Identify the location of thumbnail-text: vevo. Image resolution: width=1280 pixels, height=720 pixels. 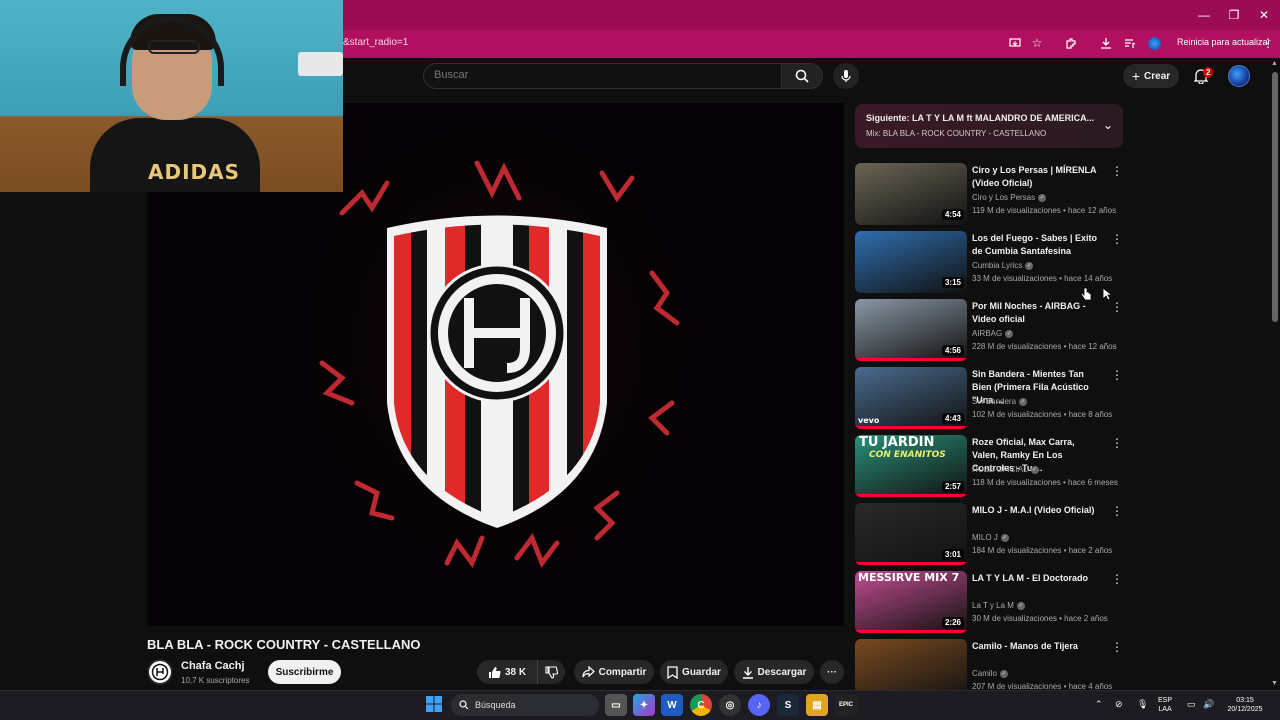
(869, 420).